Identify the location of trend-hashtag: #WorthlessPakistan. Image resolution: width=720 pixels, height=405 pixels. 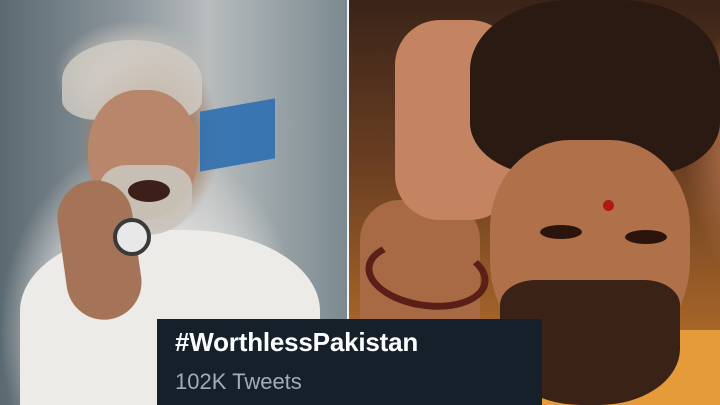
(349, 342).